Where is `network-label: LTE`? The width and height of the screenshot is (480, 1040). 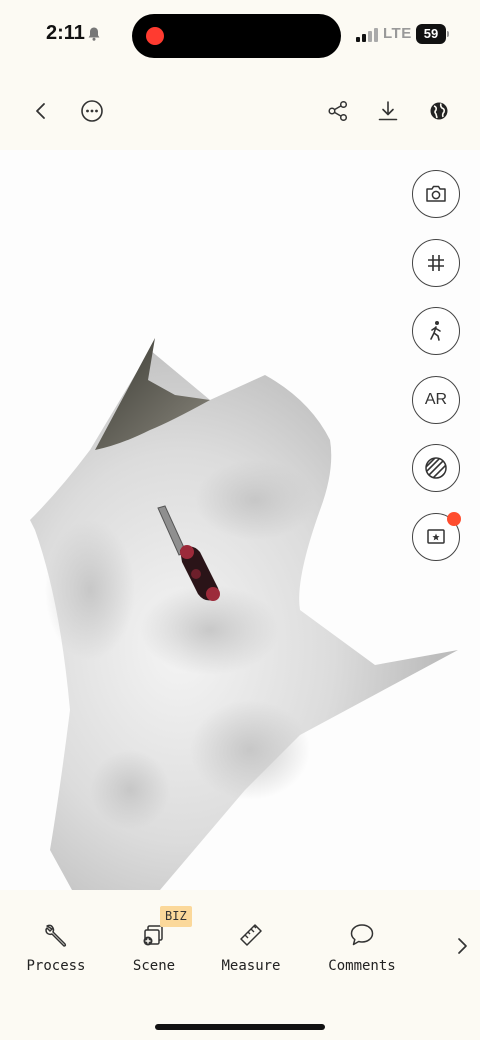
network-label: LTE is located at coordinates (397, 33).